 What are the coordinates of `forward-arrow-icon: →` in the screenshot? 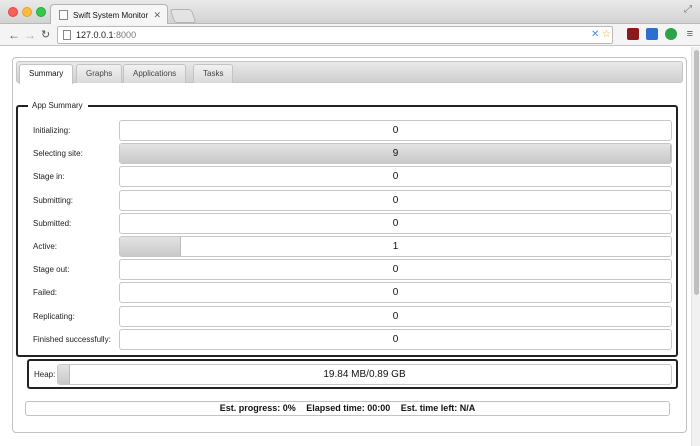 It's located at (30, 35).